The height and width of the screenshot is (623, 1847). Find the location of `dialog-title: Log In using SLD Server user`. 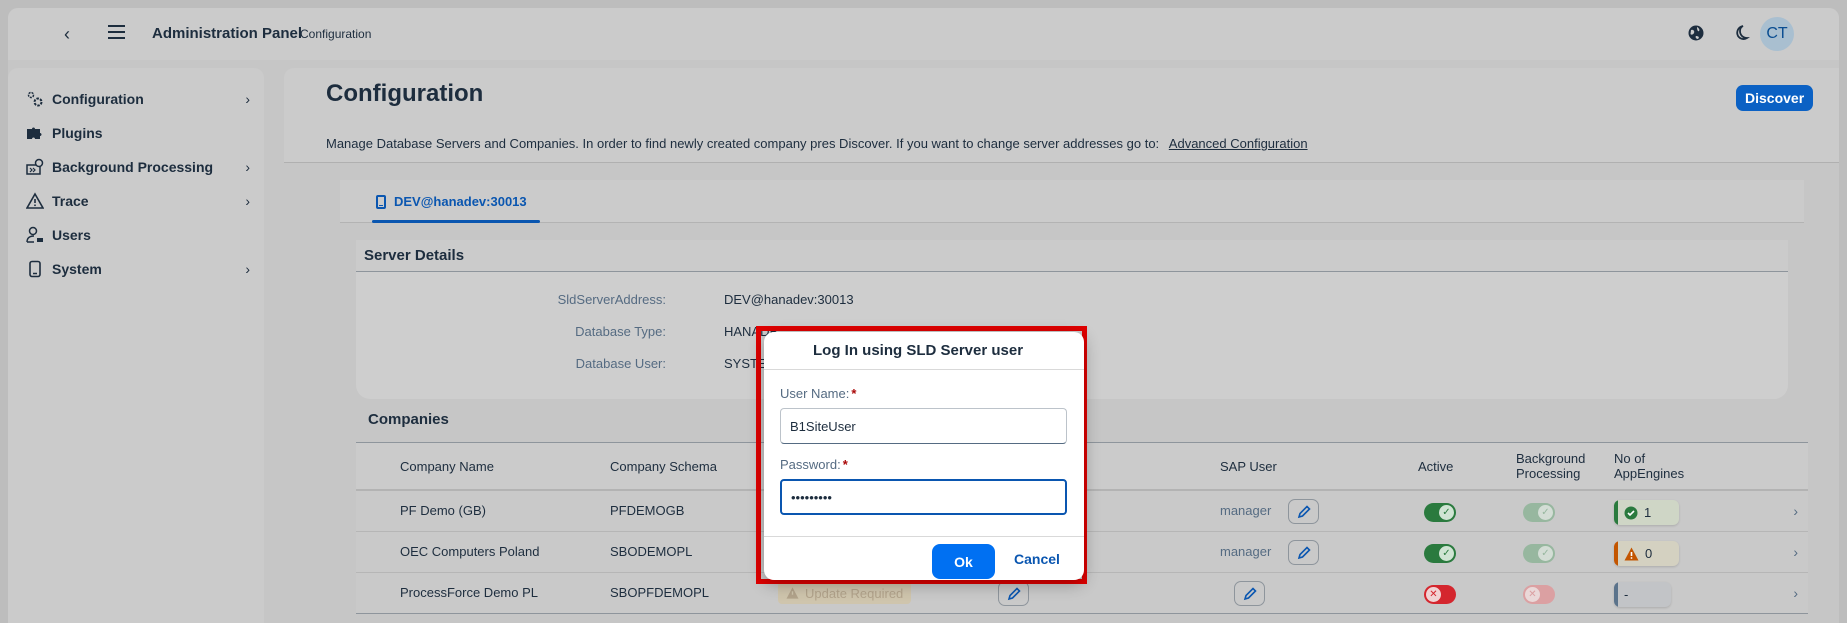

dialog-title: Log In using SLD Server user is located at coordinates (918, 350).